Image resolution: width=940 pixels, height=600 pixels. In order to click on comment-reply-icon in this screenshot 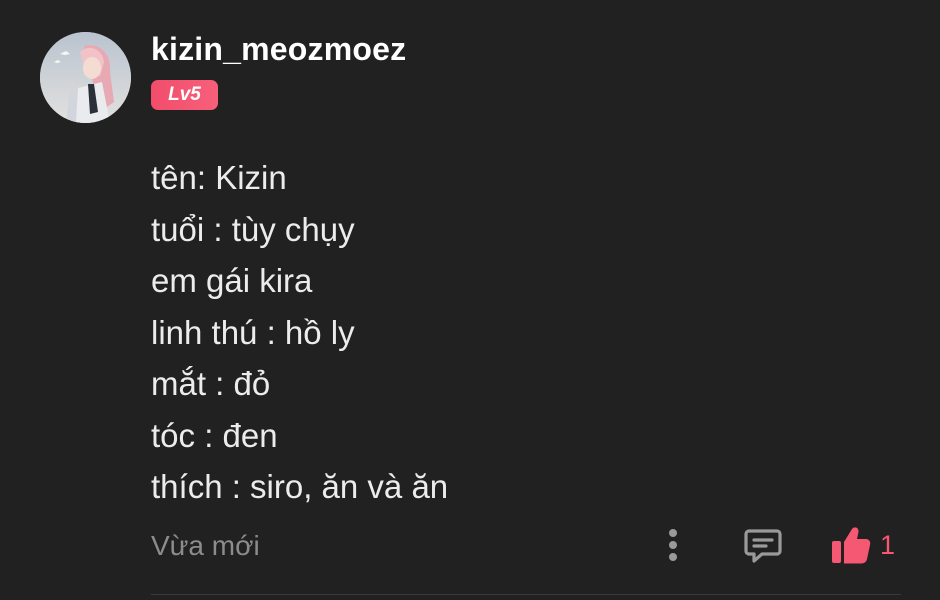, I will do `click(763, 546)`.